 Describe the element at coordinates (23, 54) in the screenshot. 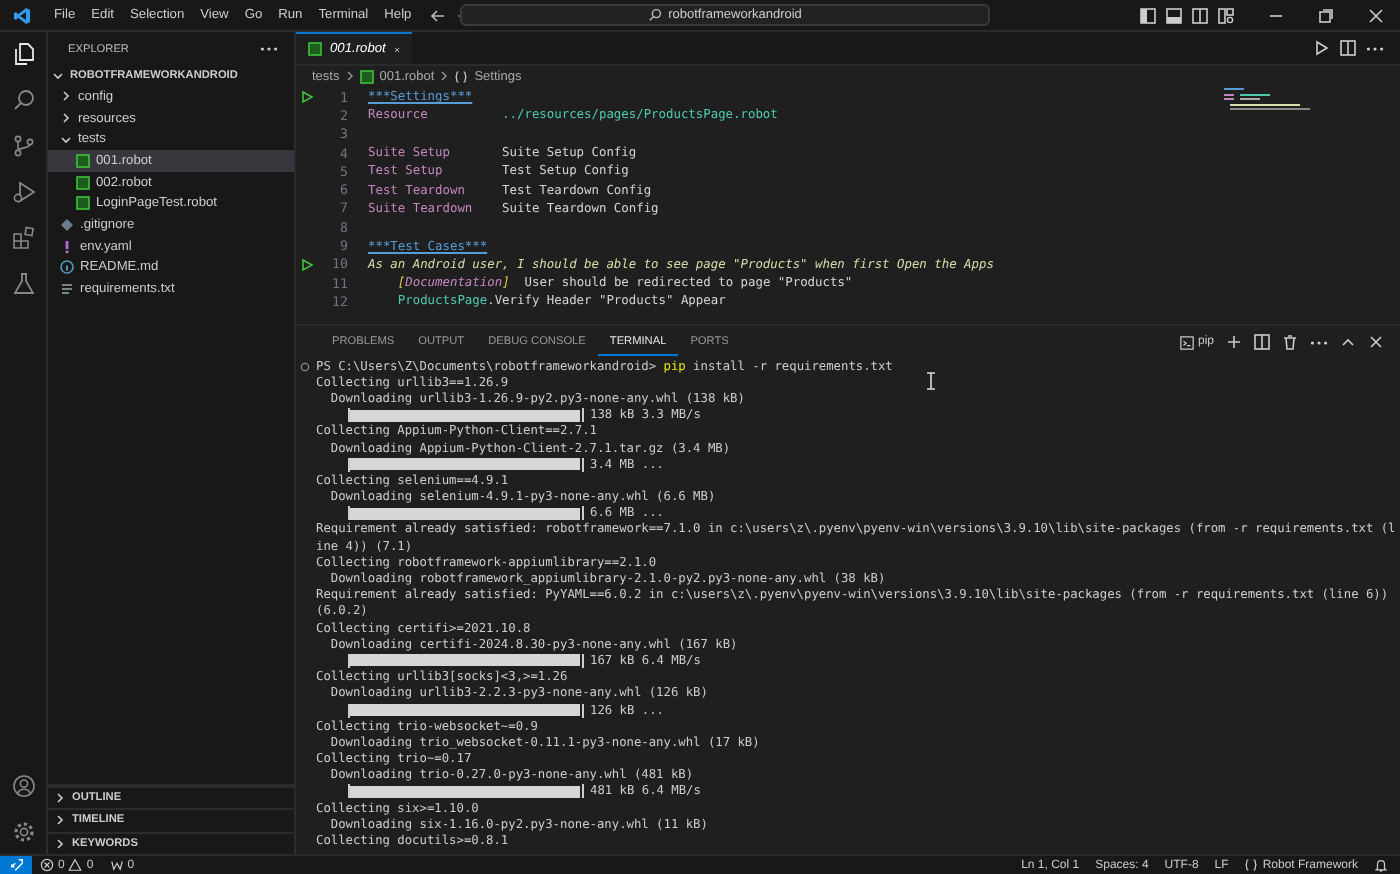

I see `files-icon` at that location.